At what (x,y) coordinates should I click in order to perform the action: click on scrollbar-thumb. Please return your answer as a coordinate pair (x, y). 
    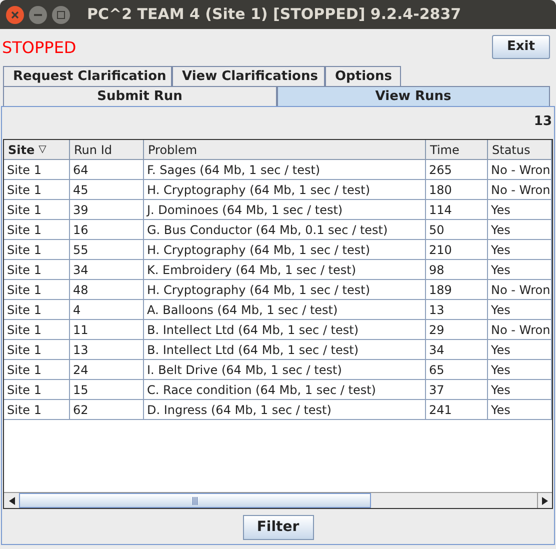
    Looking at the image, I should click on (195, 500).